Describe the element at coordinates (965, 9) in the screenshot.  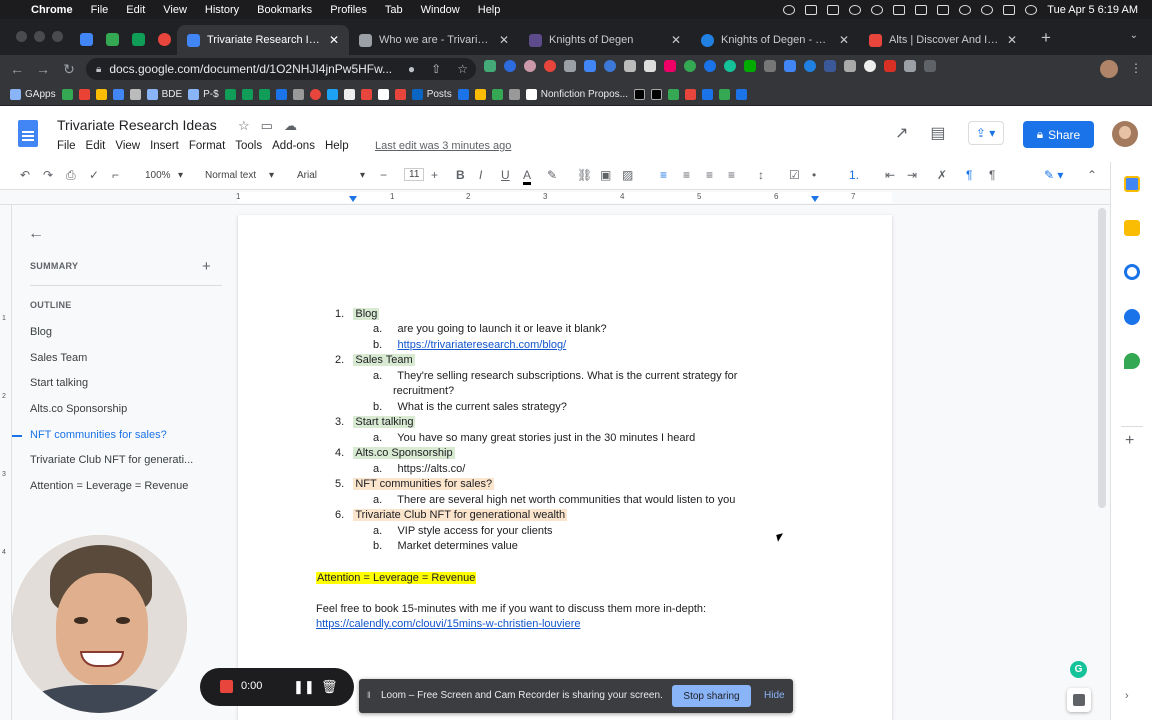
I see `wifi-status-icon` at that location.